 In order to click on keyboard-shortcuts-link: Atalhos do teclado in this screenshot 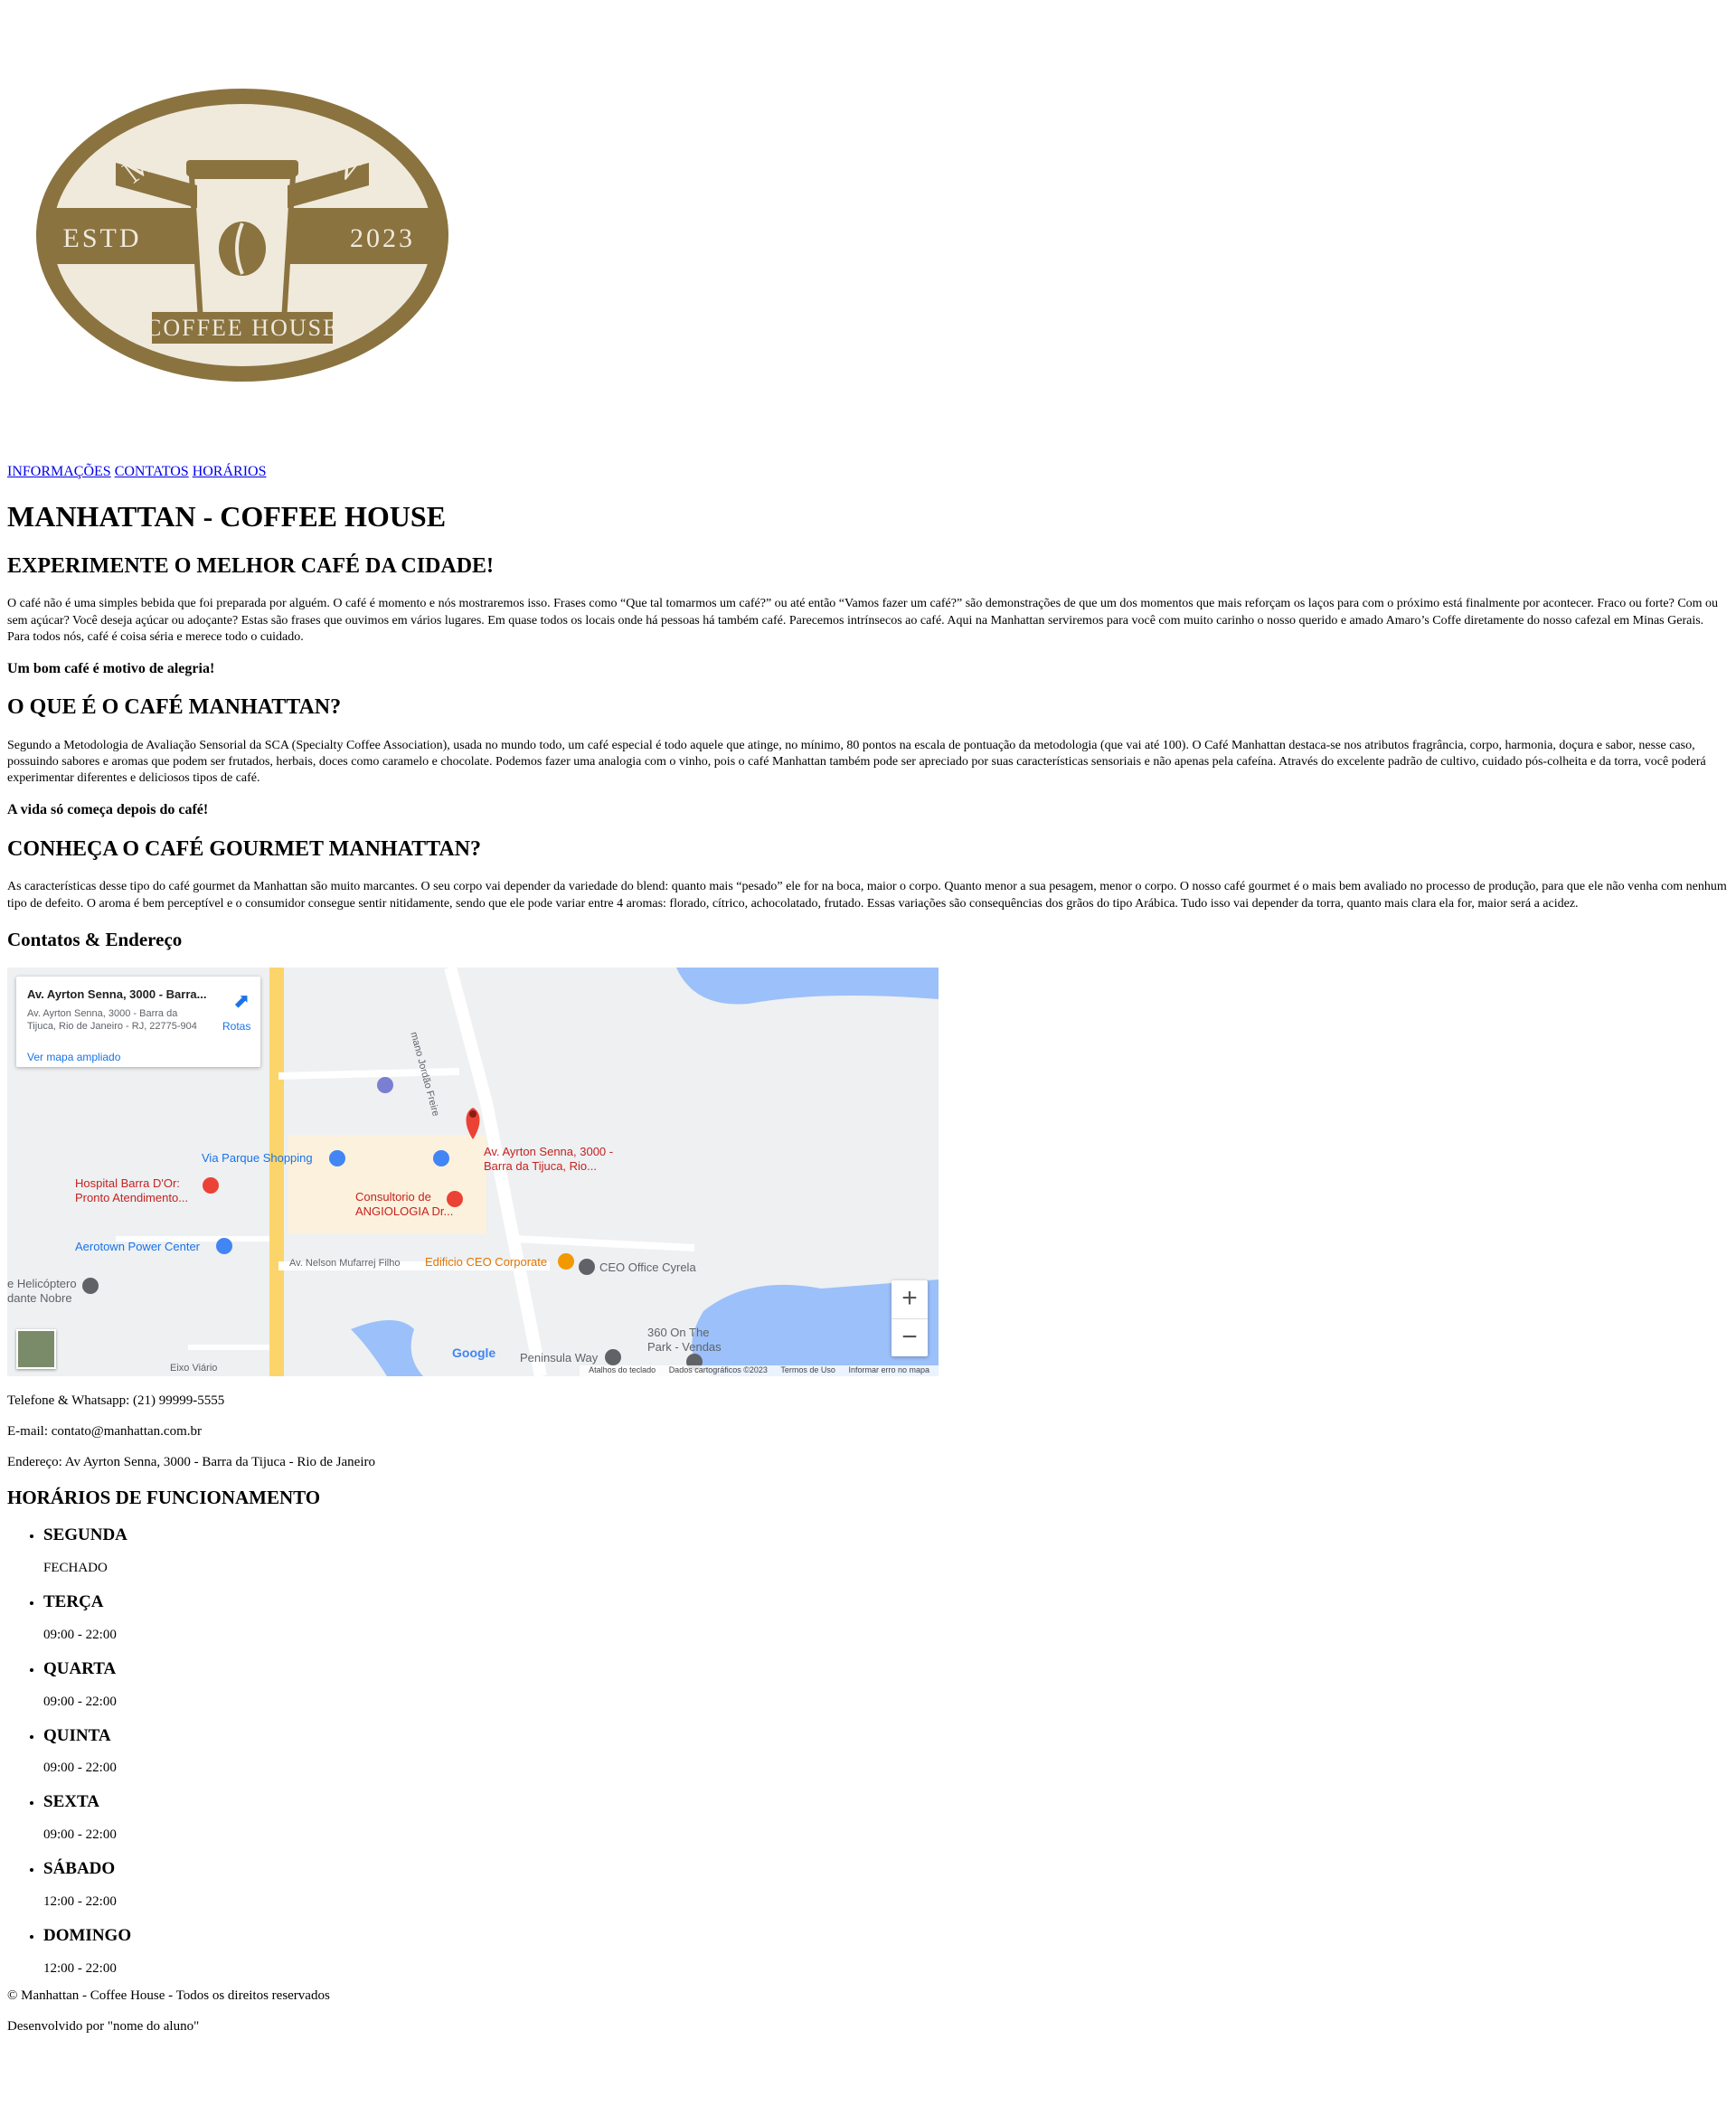, I will do `click(623, 1369)`.